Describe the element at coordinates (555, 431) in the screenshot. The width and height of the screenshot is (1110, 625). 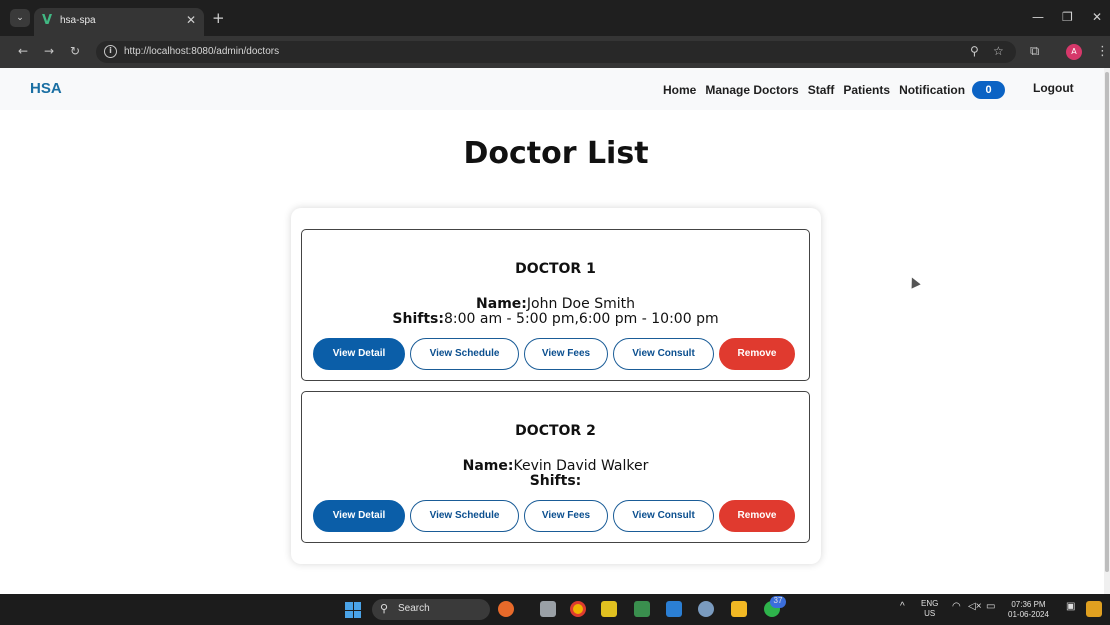
I see `doctor-heading: DOCTOR 2` at that location.